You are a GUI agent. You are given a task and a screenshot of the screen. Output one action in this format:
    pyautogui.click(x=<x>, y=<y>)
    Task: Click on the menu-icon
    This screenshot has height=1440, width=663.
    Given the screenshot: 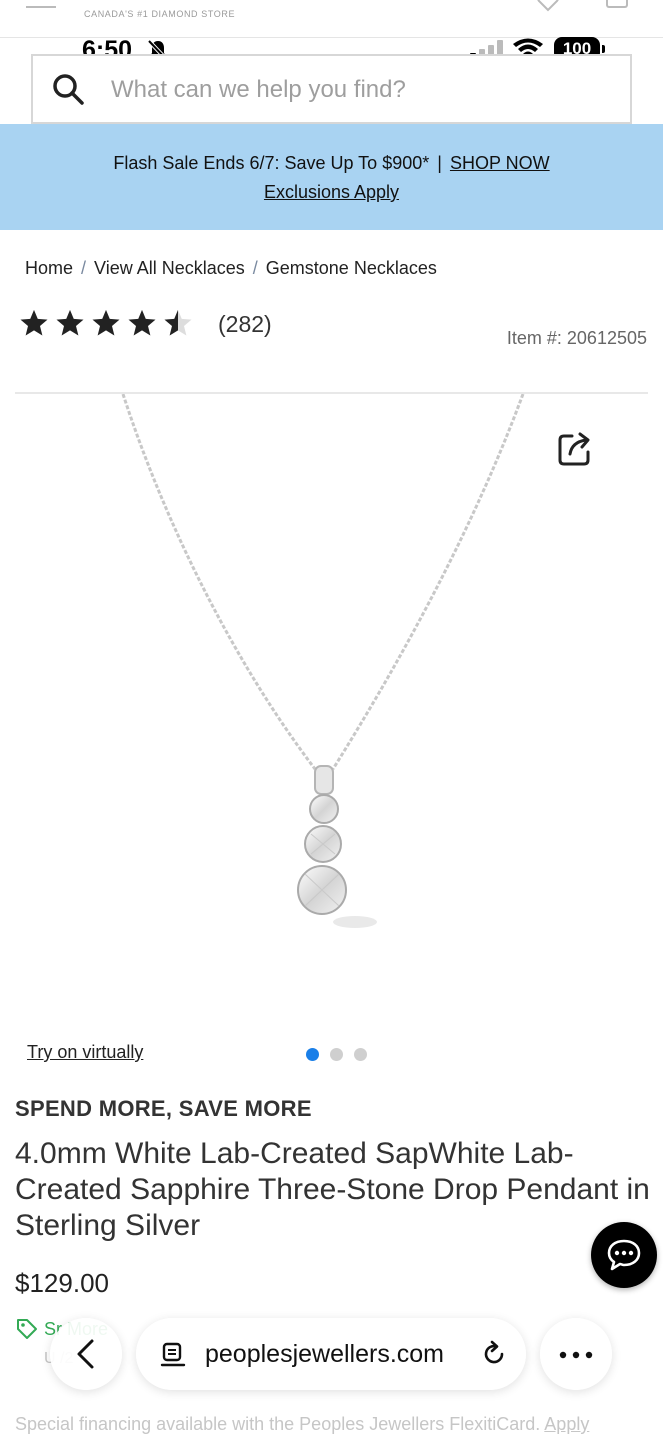 What is the action you would take?
    pyautogui.click(x=41, y=4)
    